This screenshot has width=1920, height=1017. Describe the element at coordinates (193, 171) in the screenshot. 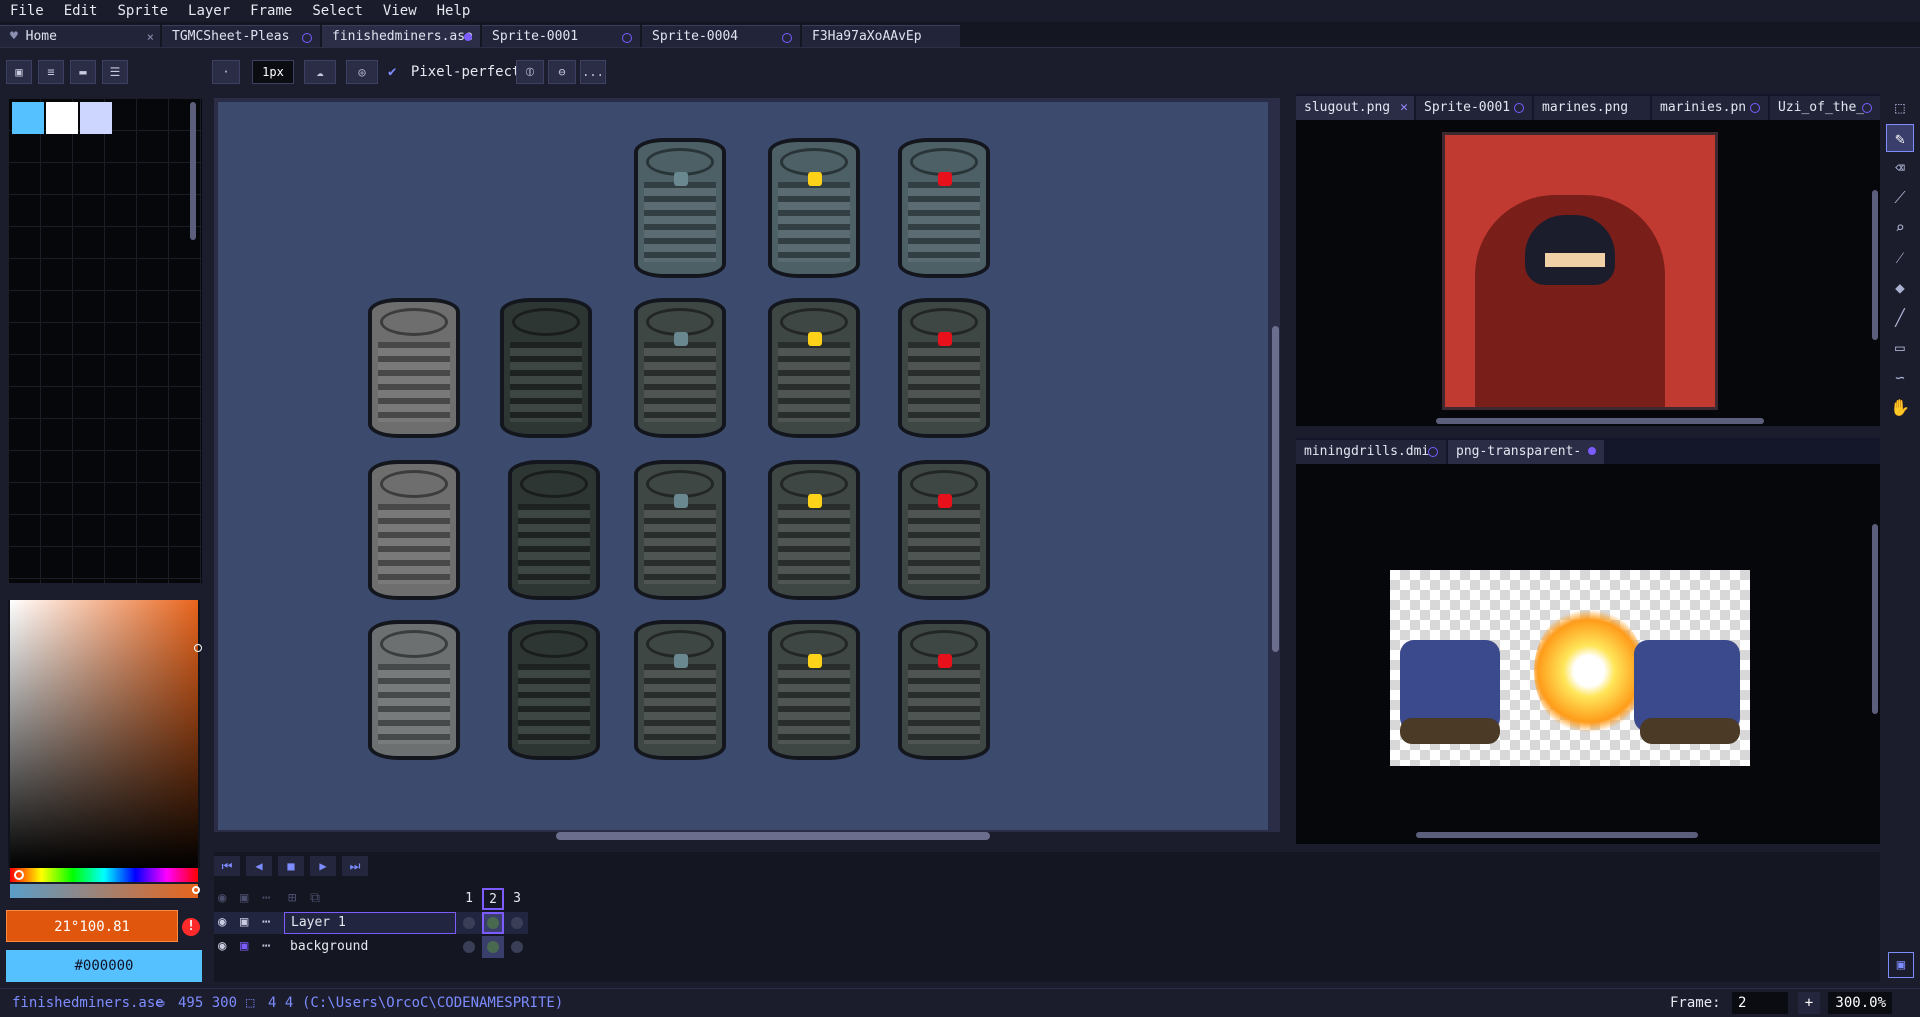

I see `palette-scrollbar` at that location.